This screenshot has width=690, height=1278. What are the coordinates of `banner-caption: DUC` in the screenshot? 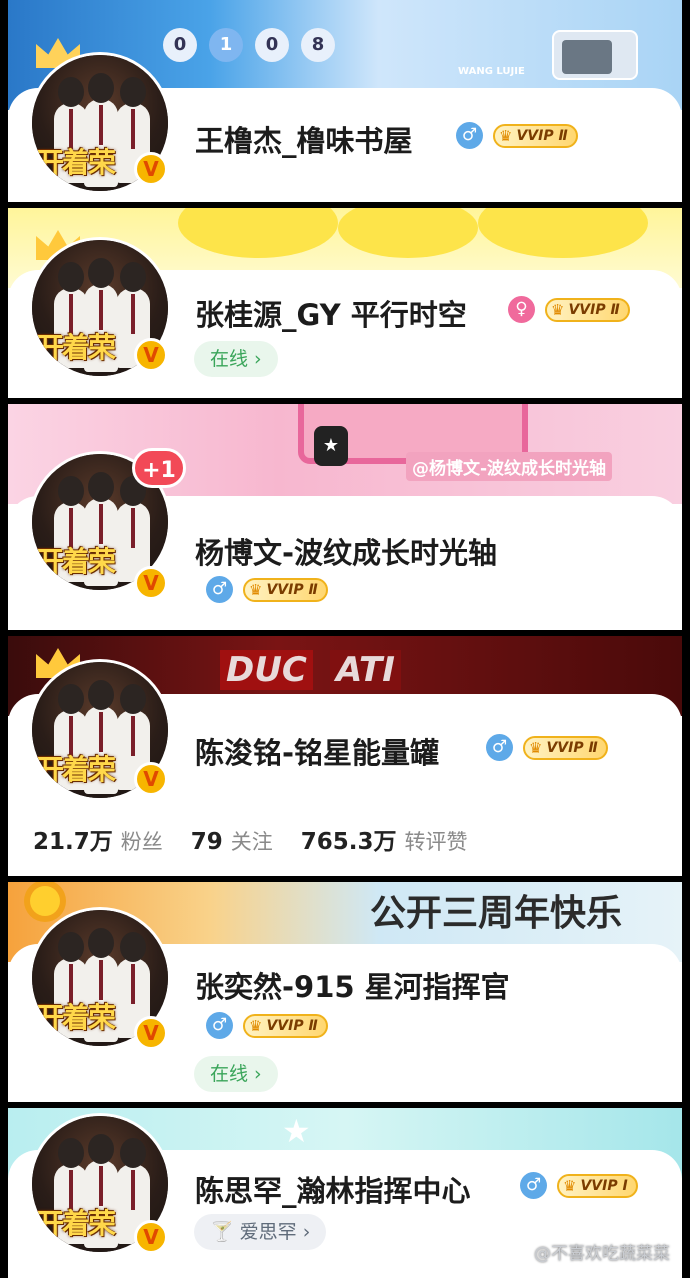 It's located at (266, 670).